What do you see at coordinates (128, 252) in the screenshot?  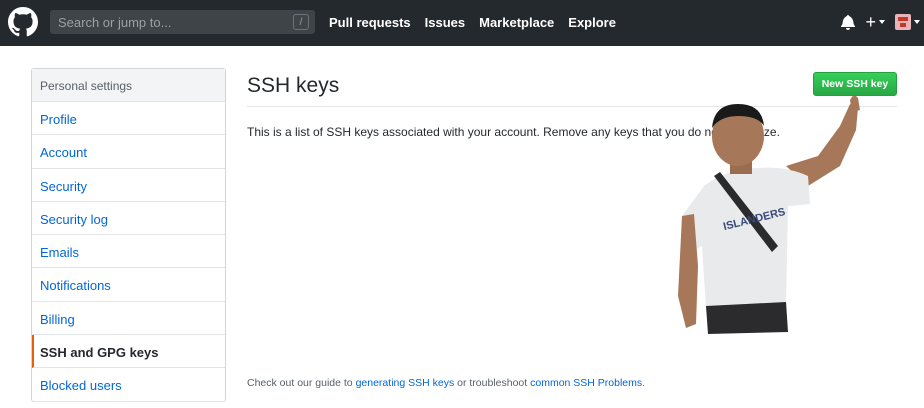 I see `sidebar-item-emails: Emails` at bounding box center [128, 252].